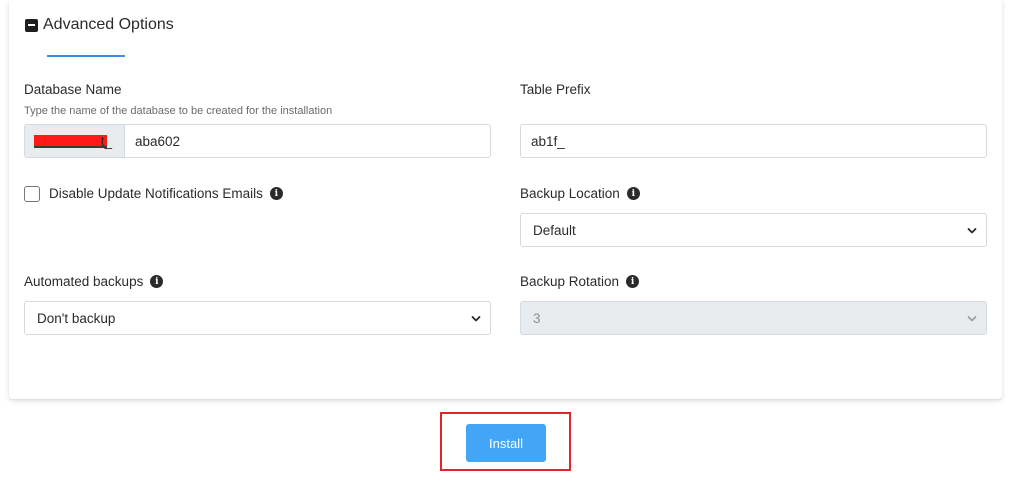 The width and height of the screenshot is (1024, 483). Describe the element at coordinates (753, 230) in the screenshot. I see `backup-location-select: Default` at that location.